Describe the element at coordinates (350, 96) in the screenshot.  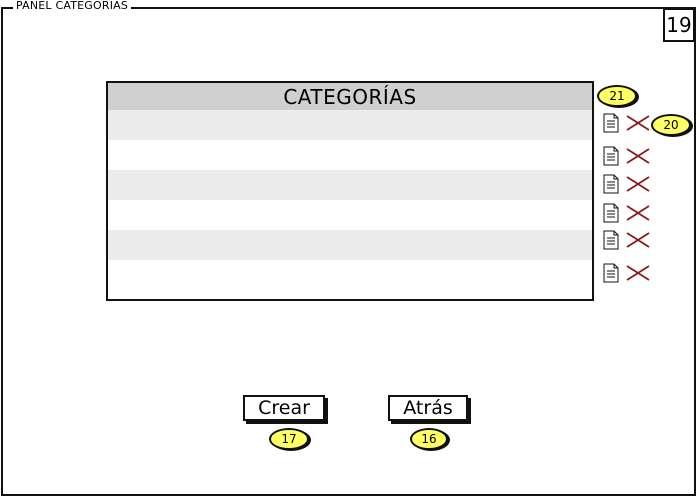
I see `table-header: CATEGORÍAS` at that location.